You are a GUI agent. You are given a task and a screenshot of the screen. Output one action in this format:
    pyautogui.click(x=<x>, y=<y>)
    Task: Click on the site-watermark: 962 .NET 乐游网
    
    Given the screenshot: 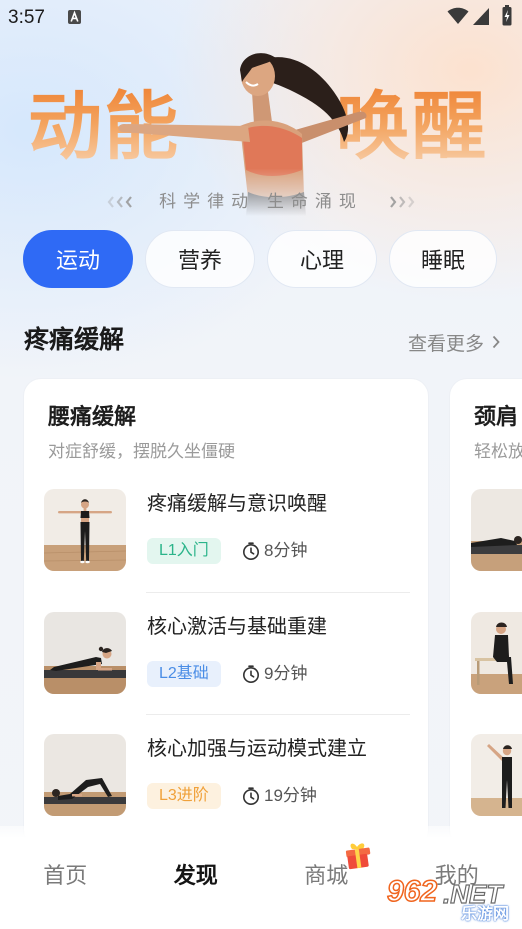 What is the action you would take?
    pyautogui.click(x=450, y=900)
    